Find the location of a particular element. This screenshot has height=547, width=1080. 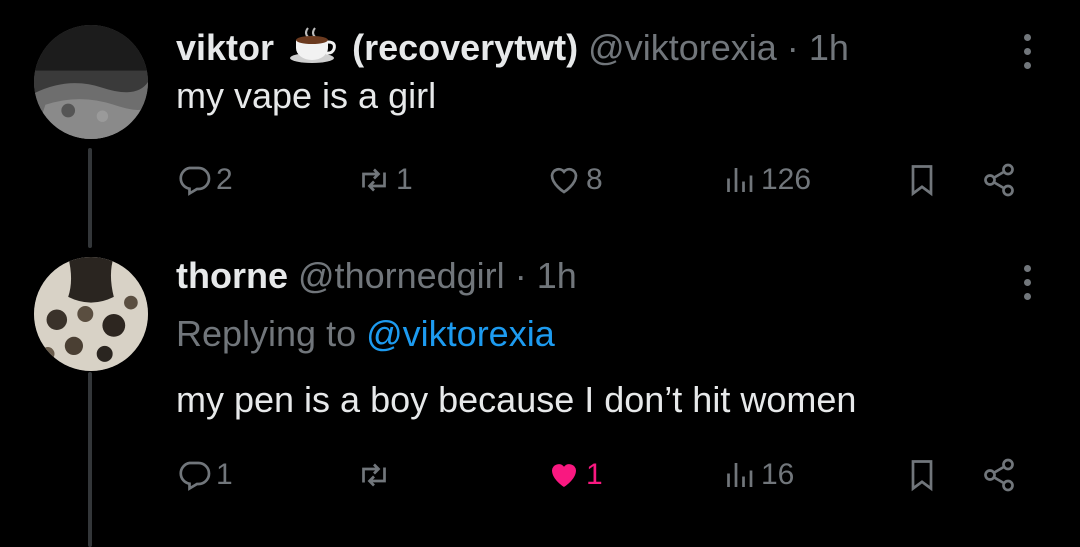

views-button: 16 is located at coordinates (757, 475).